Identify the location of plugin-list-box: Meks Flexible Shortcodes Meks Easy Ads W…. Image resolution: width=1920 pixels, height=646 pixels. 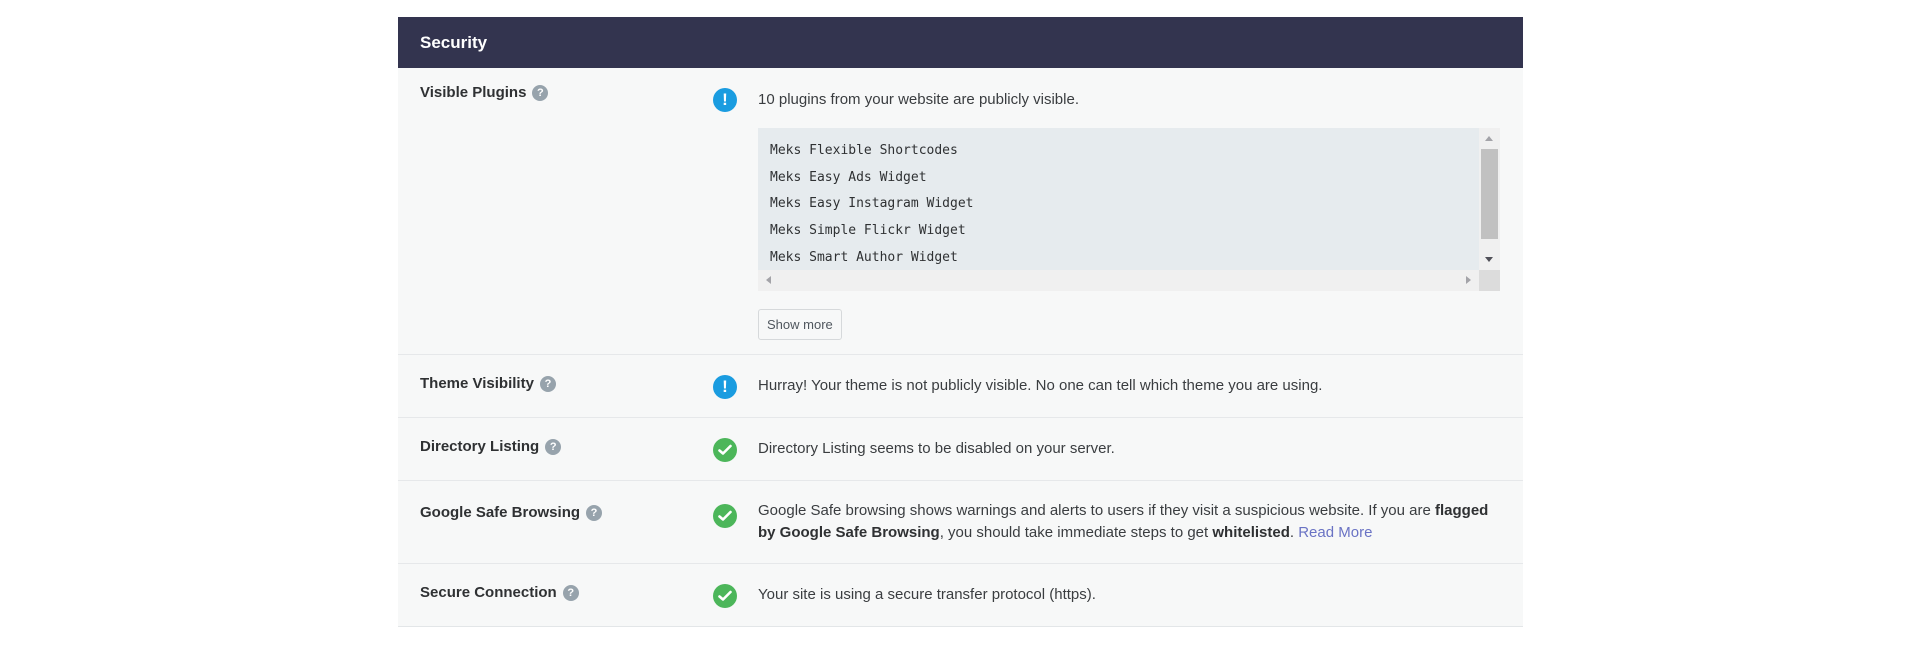
(1129, 209).